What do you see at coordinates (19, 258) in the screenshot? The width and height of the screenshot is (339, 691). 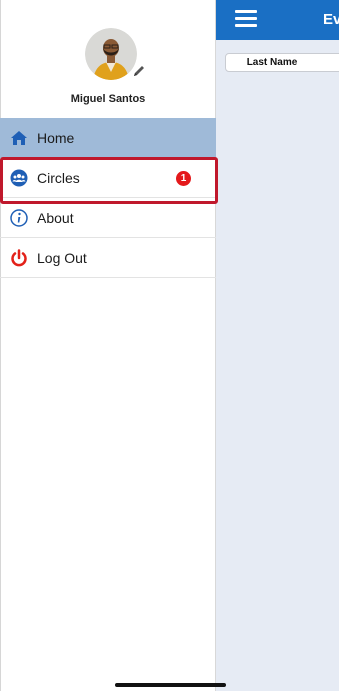 I see `power-icon` at bounding box center [19, 258].